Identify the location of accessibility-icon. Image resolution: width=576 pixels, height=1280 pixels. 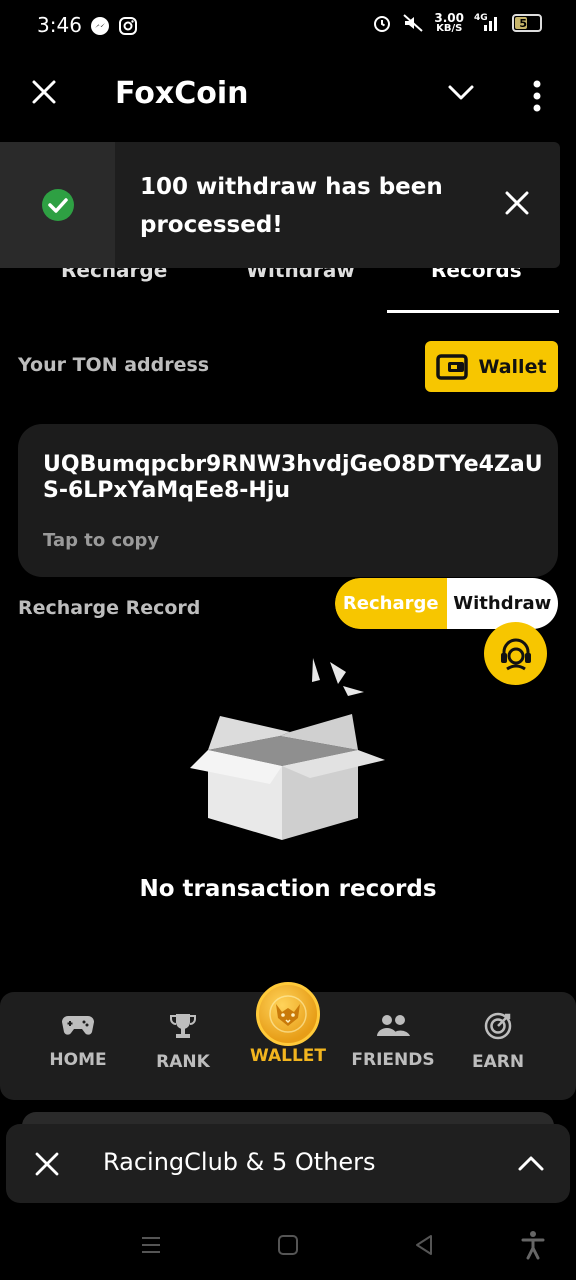
(533, 1245).